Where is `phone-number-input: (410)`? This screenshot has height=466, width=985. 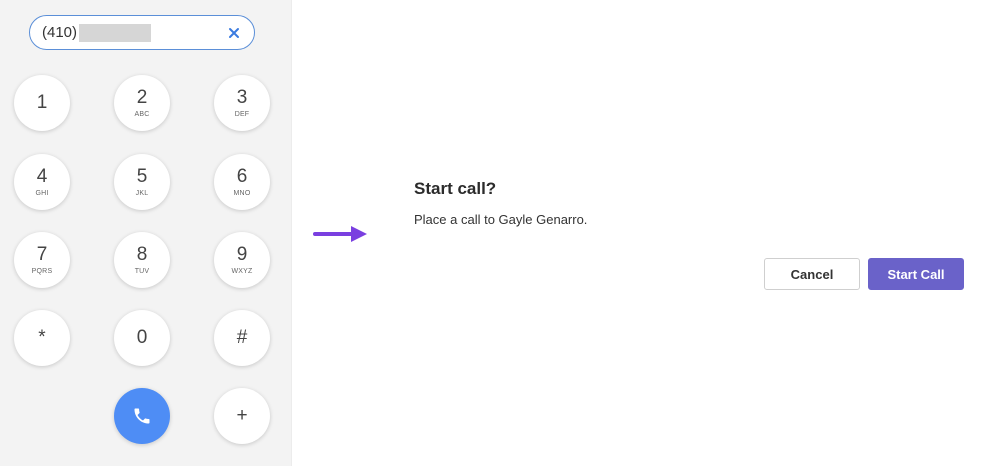 phone-number-input: (410) is located at coordinates (142, 32).